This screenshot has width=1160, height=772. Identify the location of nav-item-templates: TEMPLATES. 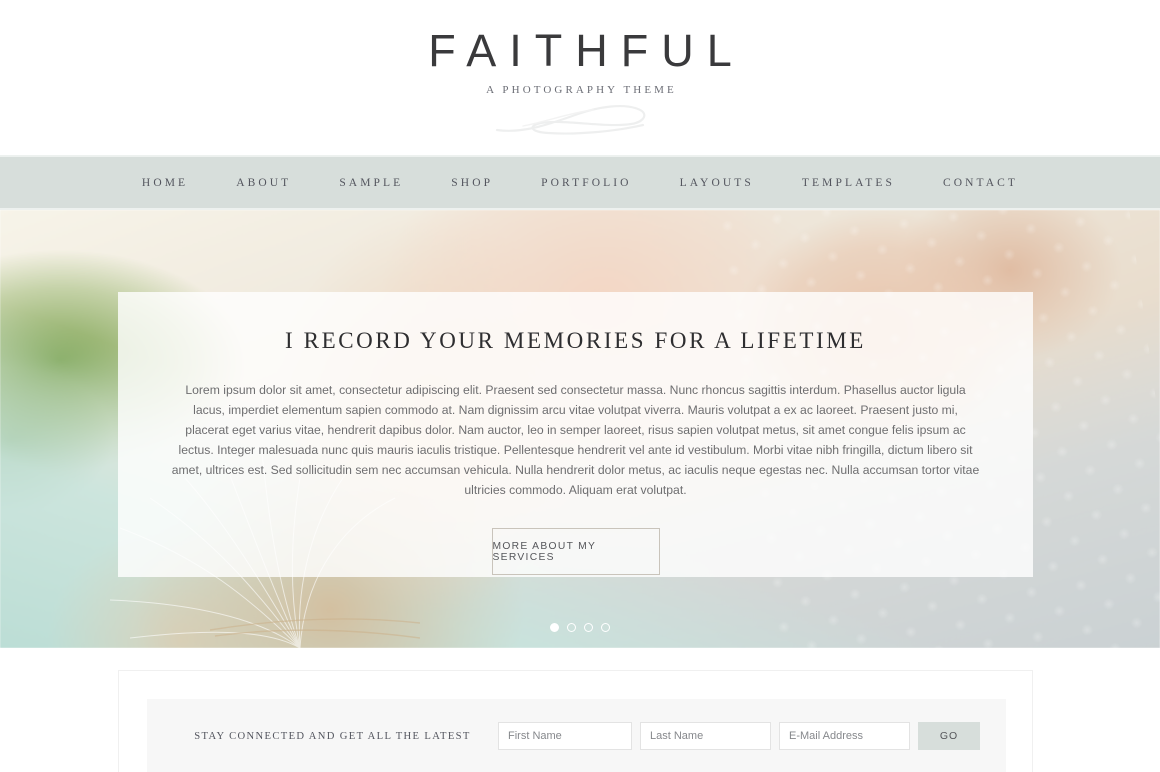
(848, 183).